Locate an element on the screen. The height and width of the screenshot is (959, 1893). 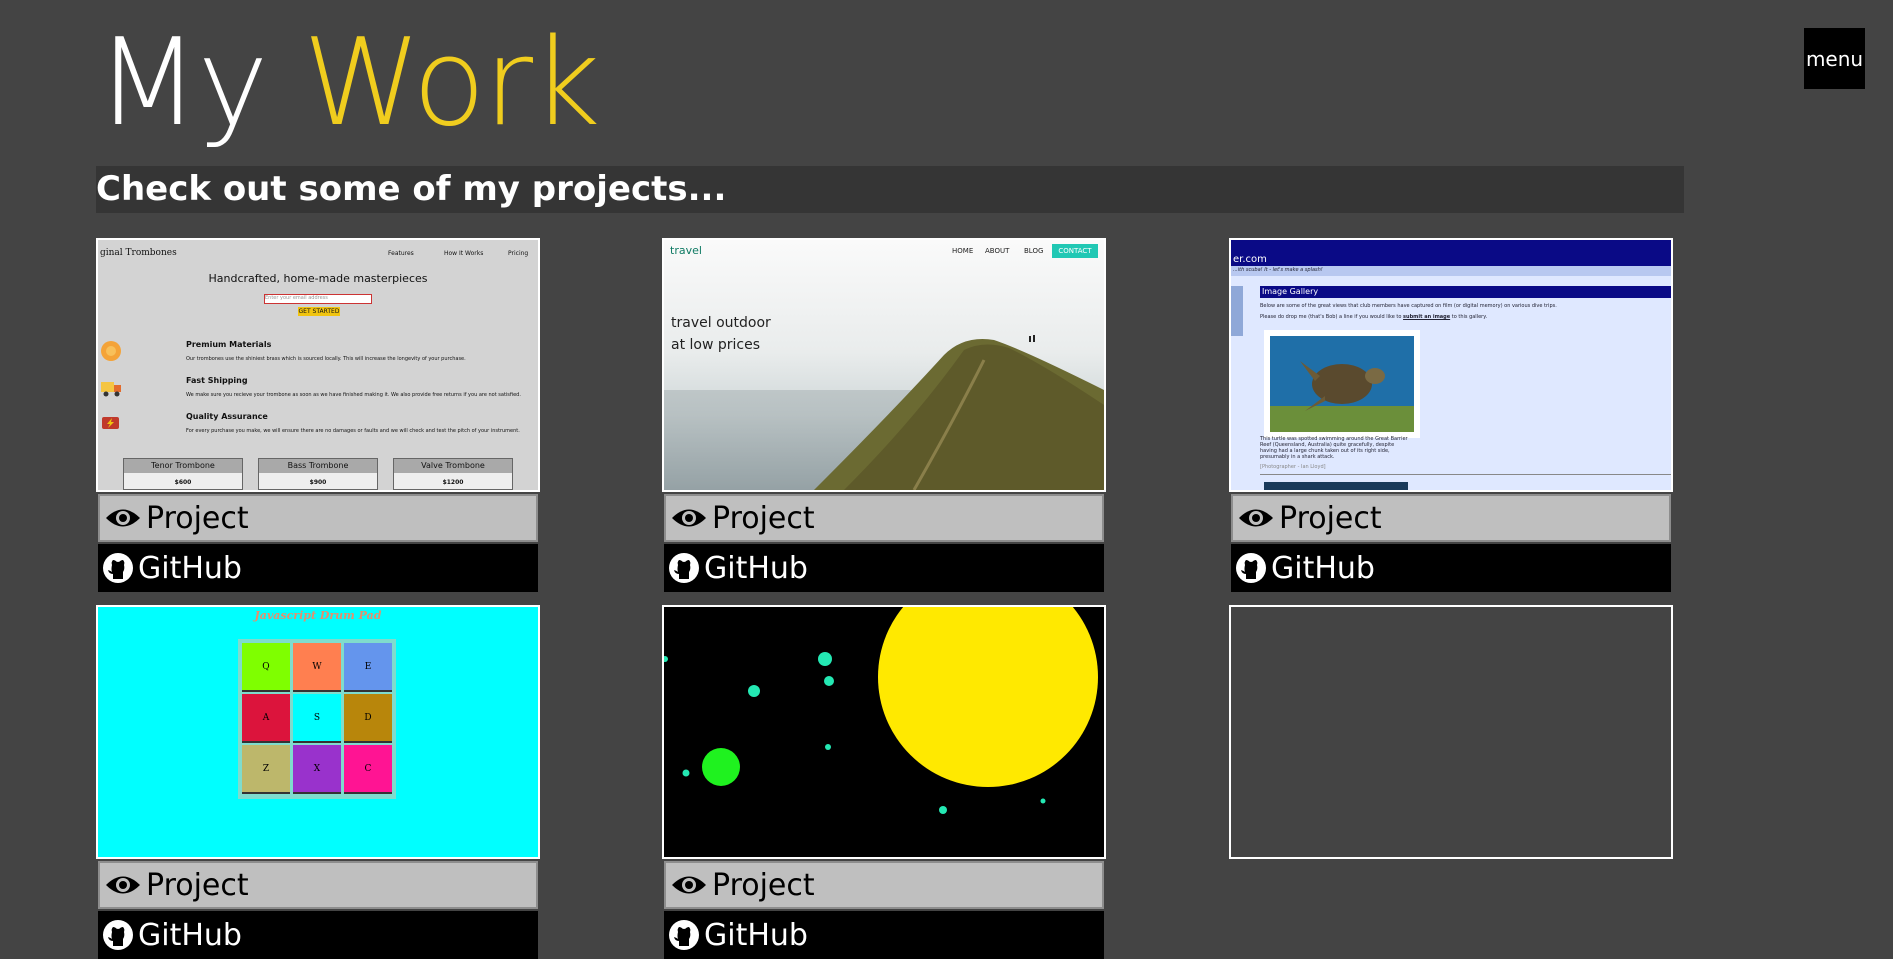
preview-tagline-bar: ...ith scuba! It - let's make a splash! is located at coordinates (1451, 271).